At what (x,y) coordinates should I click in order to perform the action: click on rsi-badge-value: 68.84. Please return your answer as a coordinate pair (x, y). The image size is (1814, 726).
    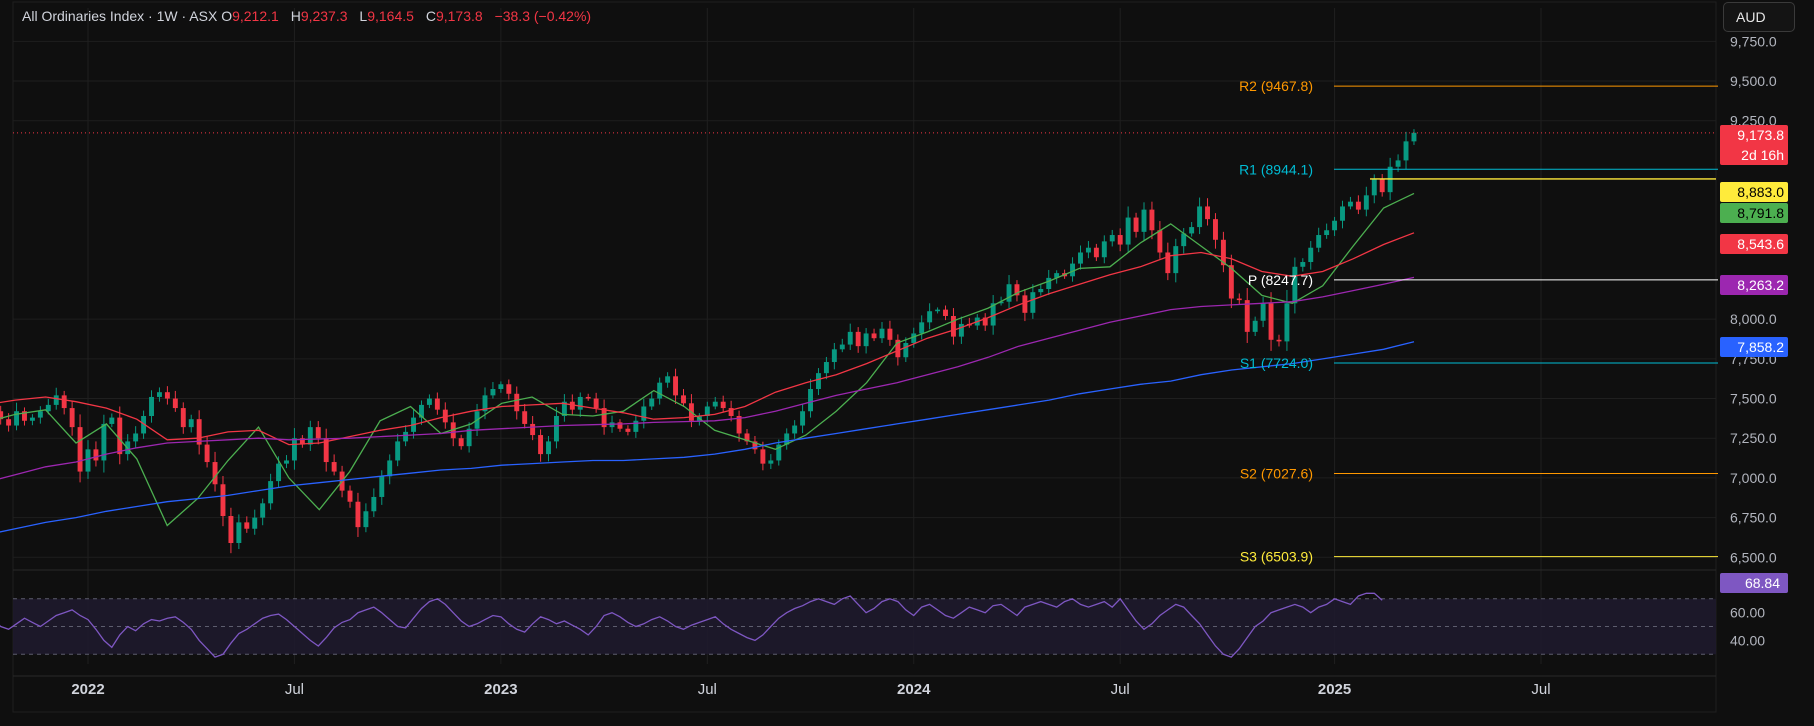
    Looking at the image, I should click on (1762, 583).